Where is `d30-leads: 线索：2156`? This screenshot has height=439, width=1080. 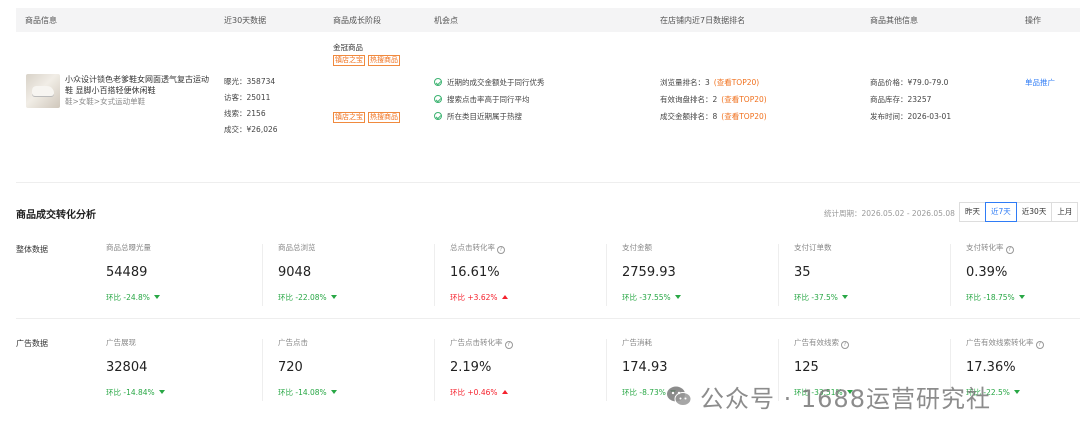 d30-leads: 线索：2156 is located at coordinates (245, 113).